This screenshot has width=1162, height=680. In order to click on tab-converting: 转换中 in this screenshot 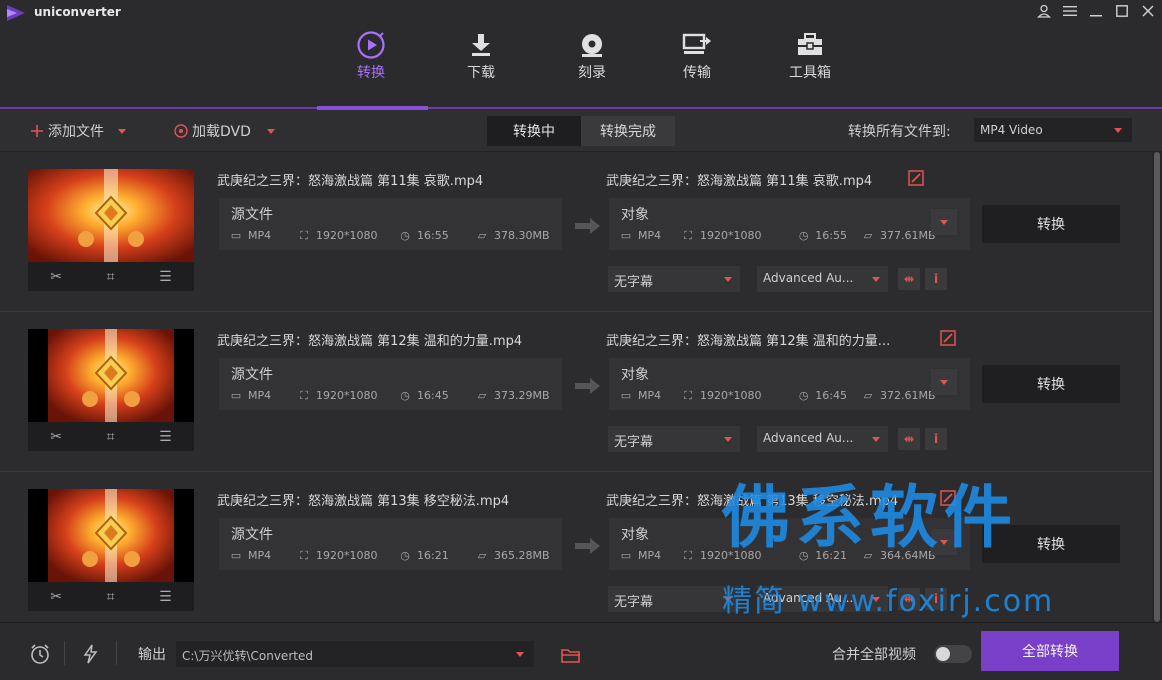, I will do `click(534, 131)`.